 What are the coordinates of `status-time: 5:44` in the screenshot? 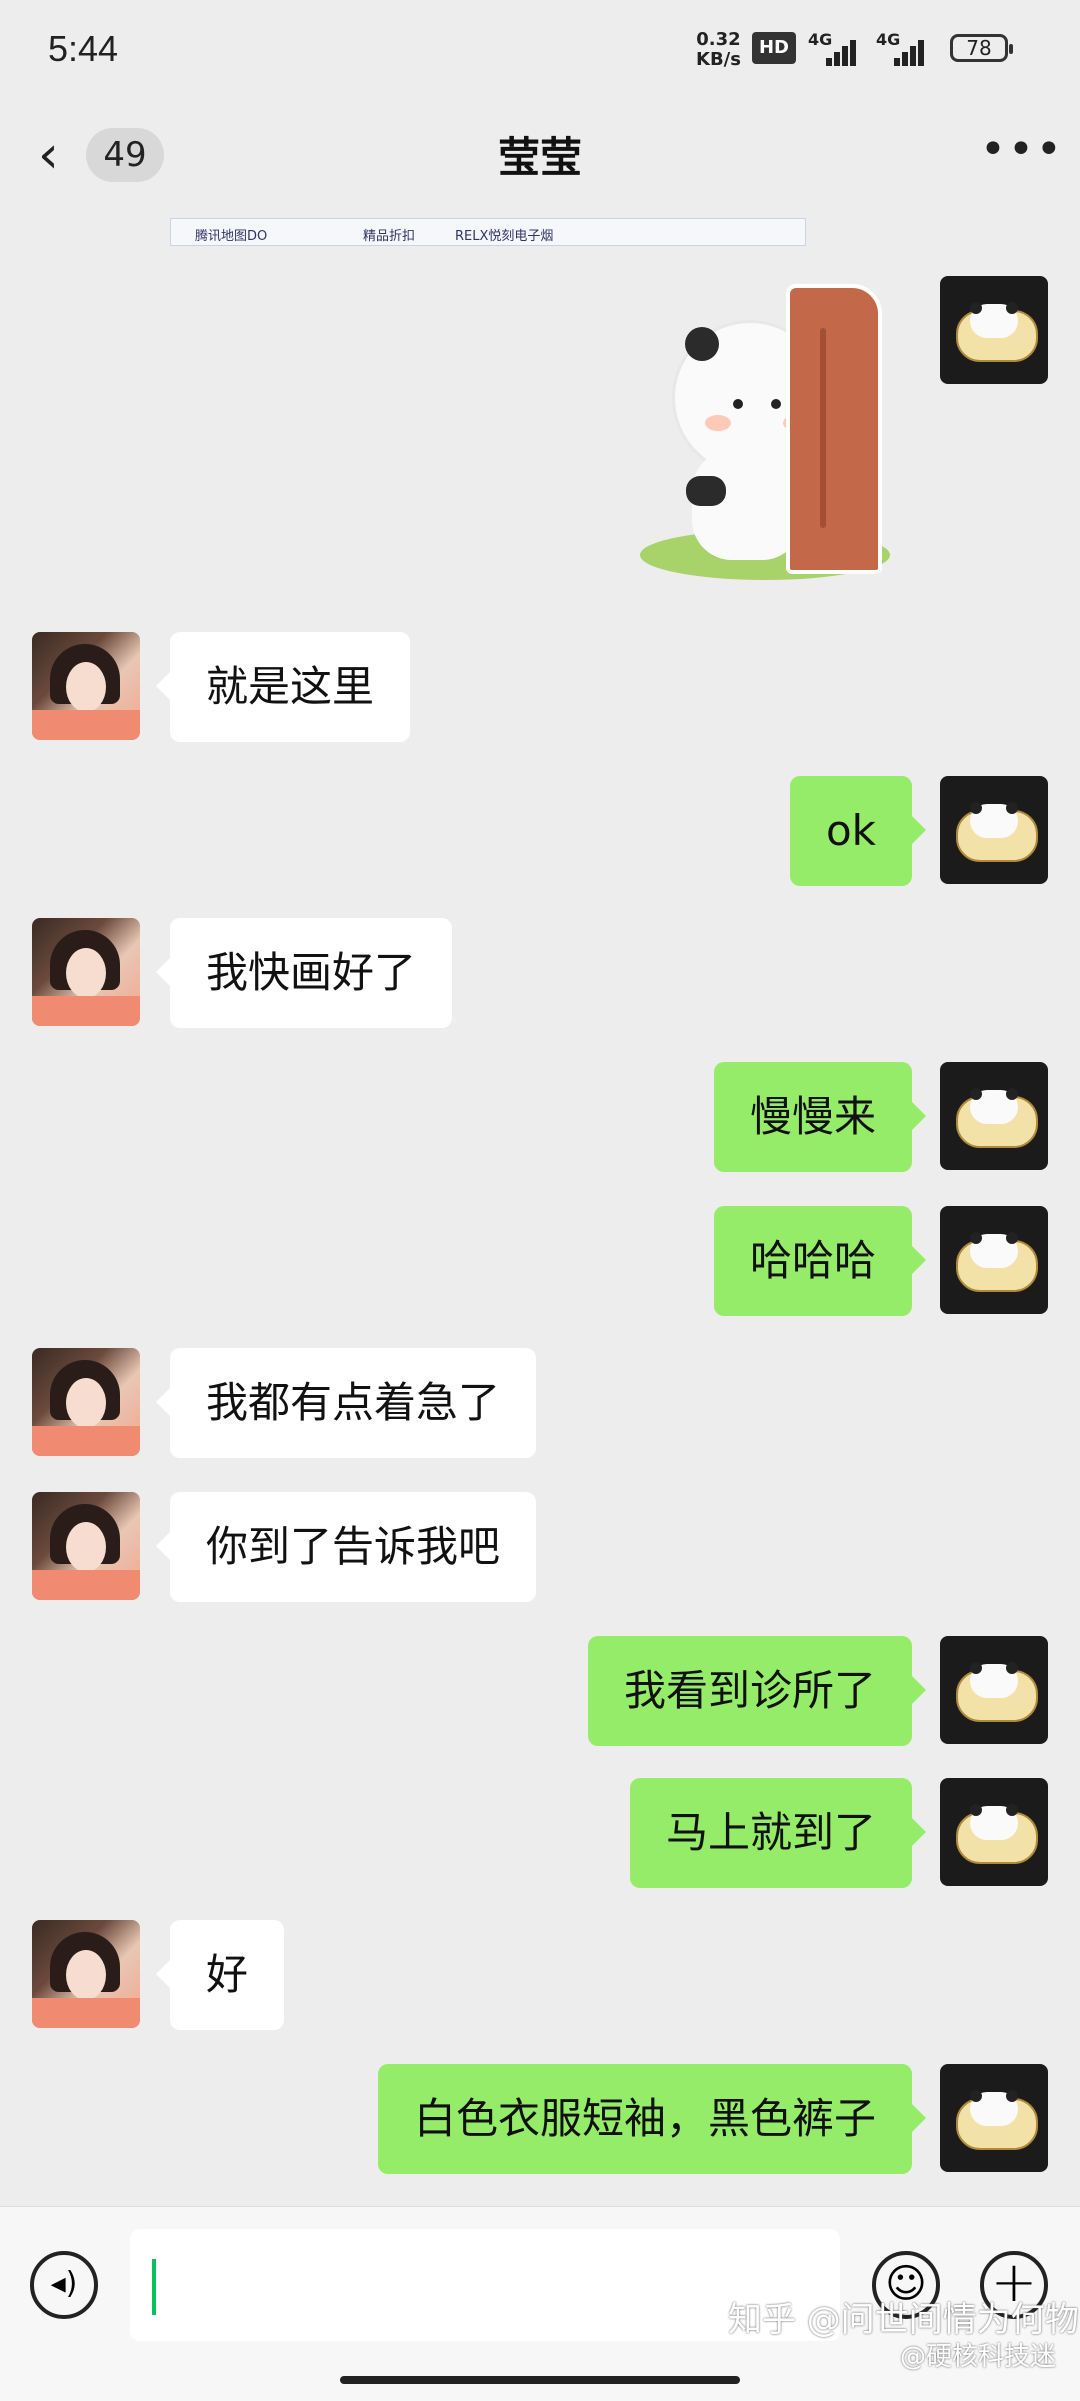 It's located at (83, 48).